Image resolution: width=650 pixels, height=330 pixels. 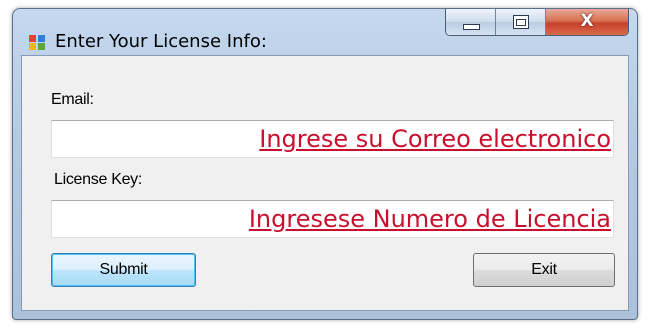 What do you see at coordinates (544, 270) in the screenshot?
I see `exit-button: Exit` at bounding box center [544, 270].